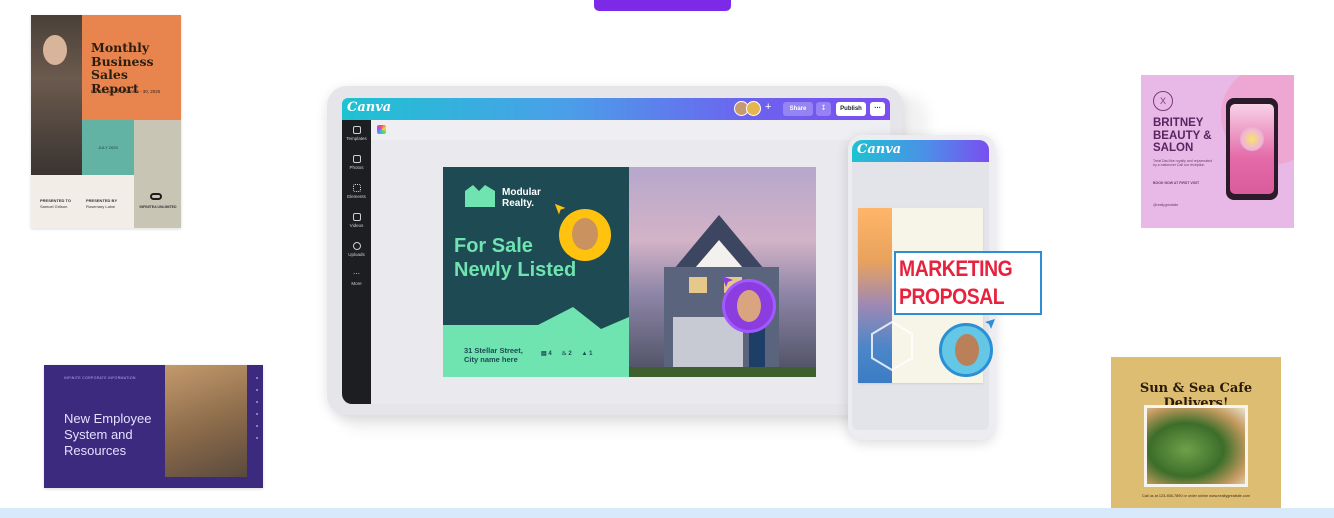 Image resolution: width=1334 pixels, height=518 pixels. Describe the element at coordinates (544, 354) in the screenshot. I see `bed-icon: ▤` at that location.